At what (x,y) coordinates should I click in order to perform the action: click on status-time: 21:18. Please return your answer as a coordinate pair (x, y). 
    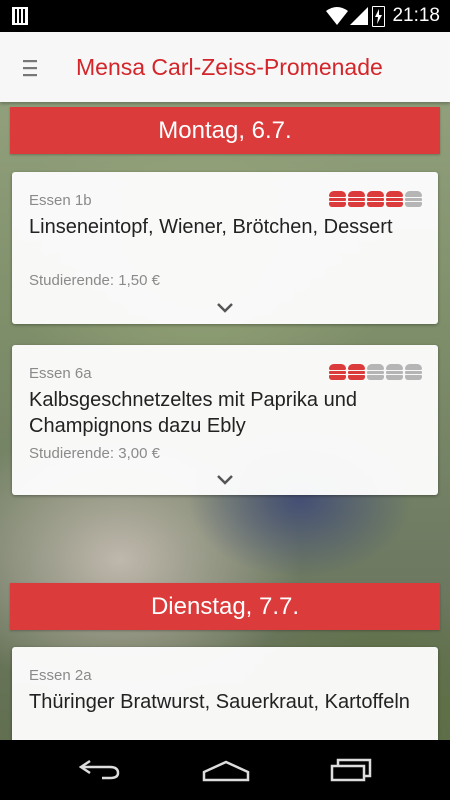
    Looking at the image, I should click on (416, 15).